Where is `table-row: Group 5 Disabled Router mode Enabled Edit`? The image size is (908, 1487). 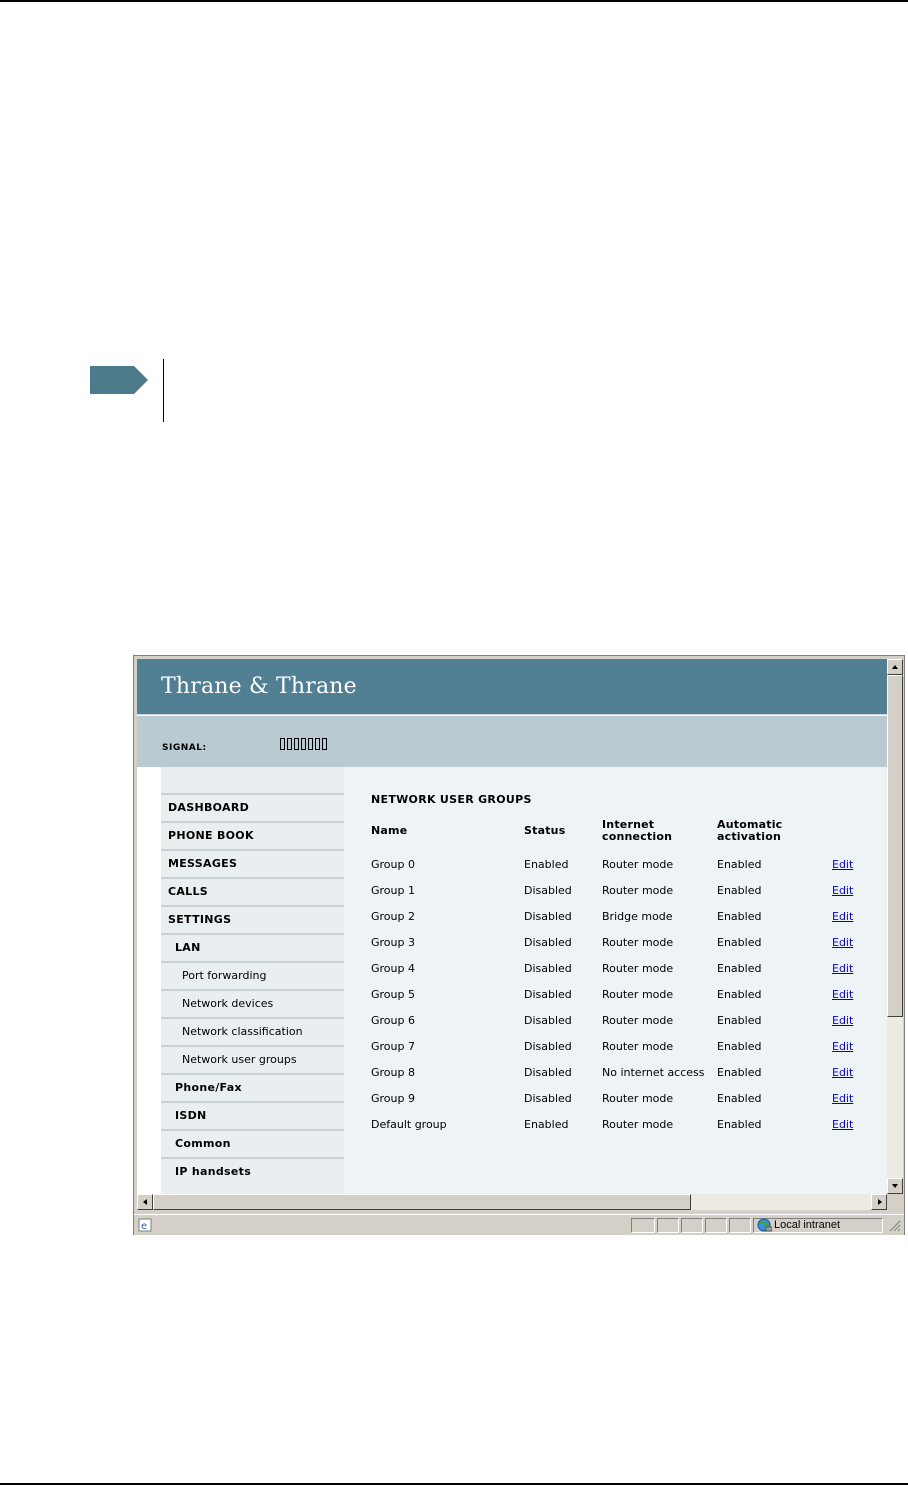
table-row: Group 5 Disabled Router mode Enabled Edit is located at coordinates (615, 998).